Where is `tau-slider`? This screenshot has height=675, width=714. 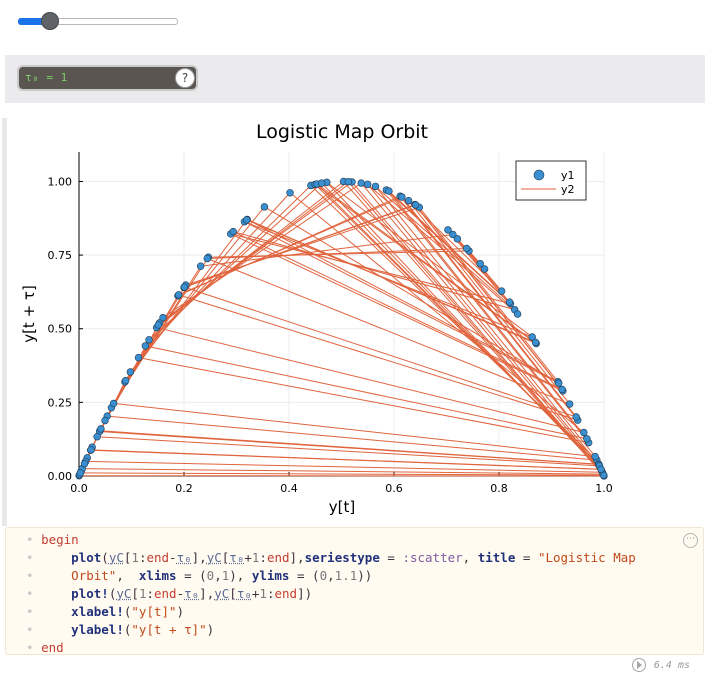 tau-slider is located at coordinates (98, 21).